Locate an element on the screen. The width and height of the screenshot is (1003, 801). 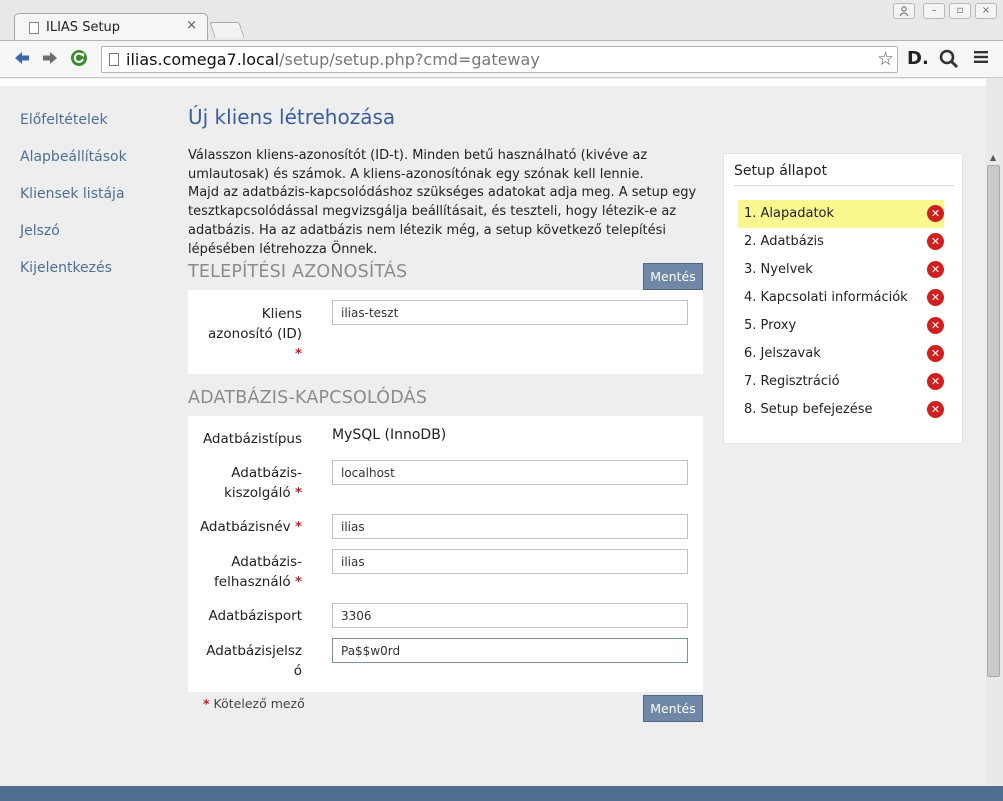
nav-item-basic-settings: Alapbeállítások is located at coordinates (73, 167).